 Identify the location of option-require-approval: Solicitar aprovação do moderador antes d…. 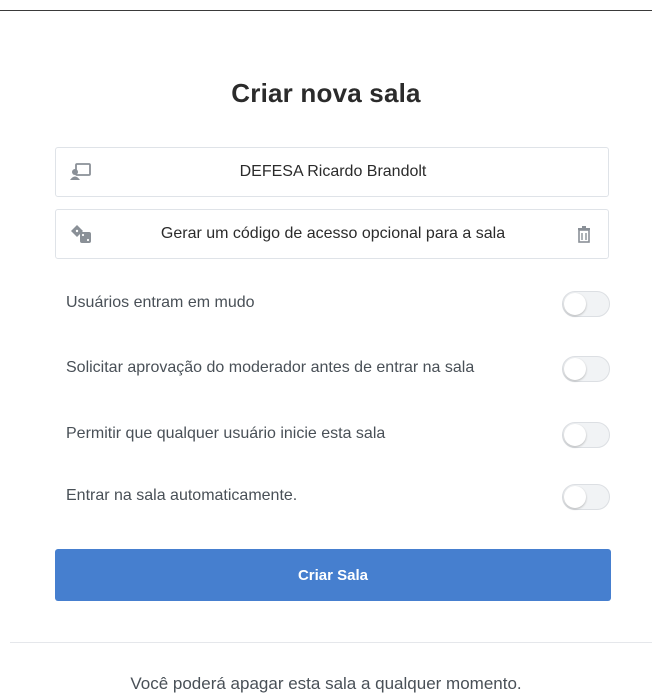
(340, 368).